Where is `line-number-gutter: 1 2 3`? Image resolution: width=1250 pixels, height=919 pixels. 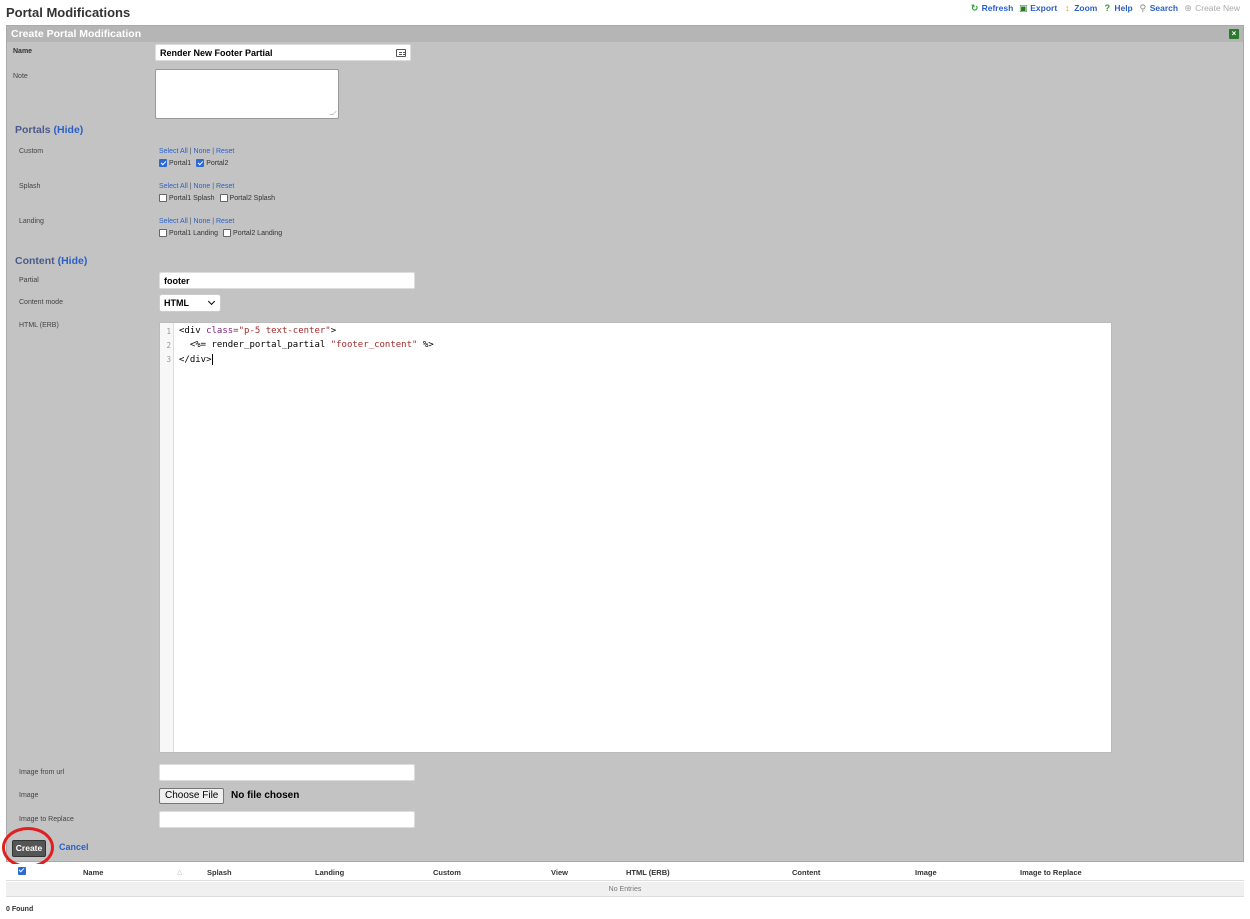
line-number-gutter: 1 2 3 is located at coordinates (167, 537).